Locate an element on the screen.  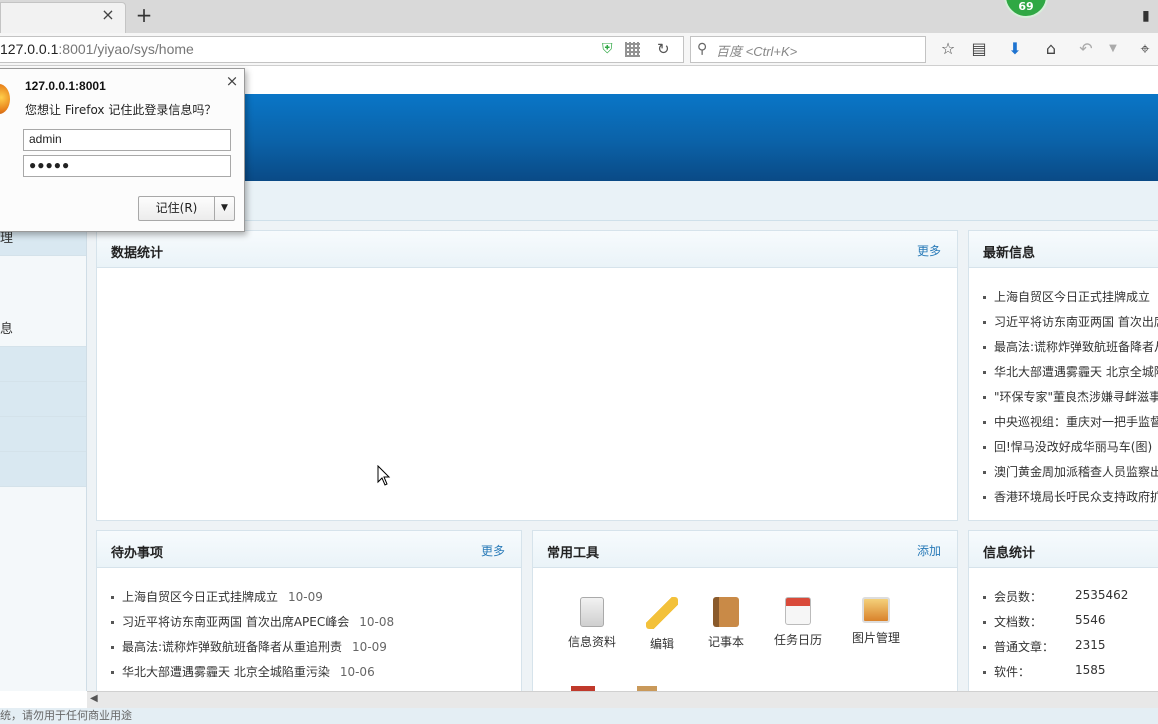
tool-label: 编辑 is located at coordinates (661, 644).